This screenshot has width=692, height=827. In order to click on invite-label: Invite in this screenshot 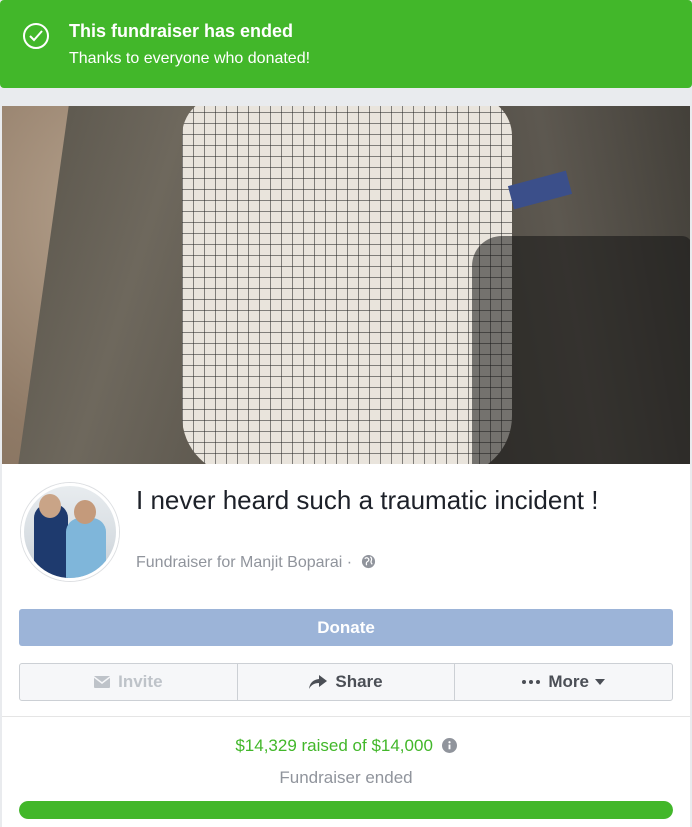, I will do `click(140, 681)`.